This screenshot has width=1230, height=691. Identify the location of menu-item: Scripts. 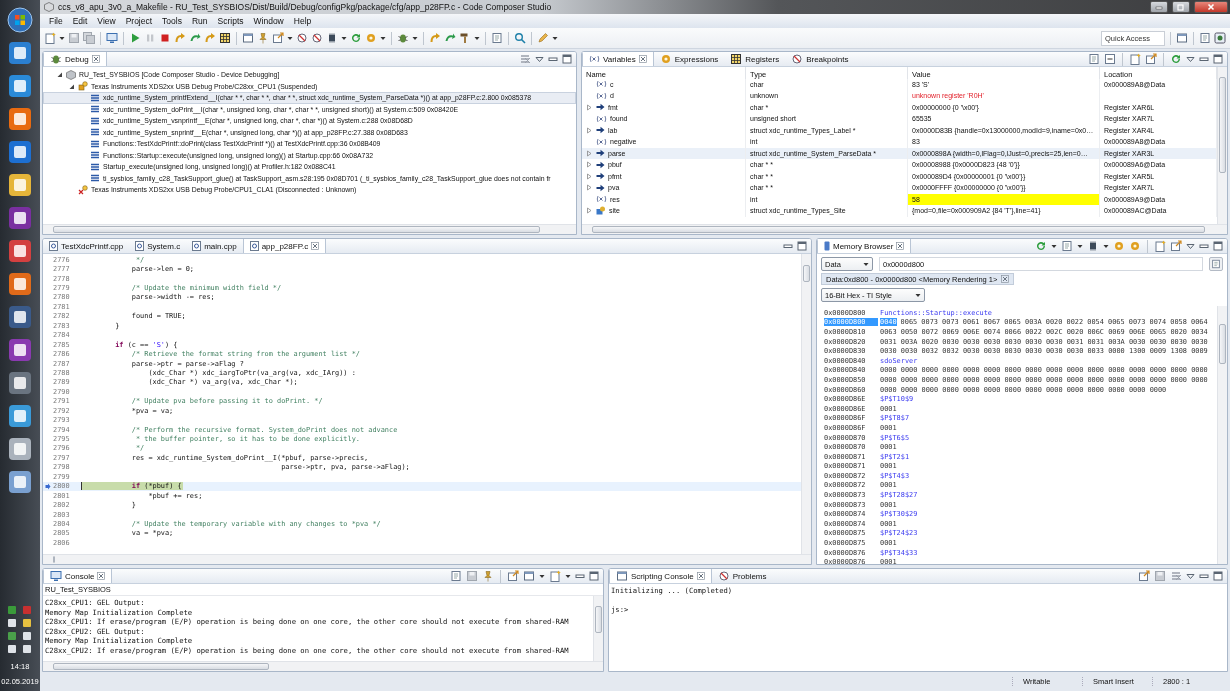
(230, 21).